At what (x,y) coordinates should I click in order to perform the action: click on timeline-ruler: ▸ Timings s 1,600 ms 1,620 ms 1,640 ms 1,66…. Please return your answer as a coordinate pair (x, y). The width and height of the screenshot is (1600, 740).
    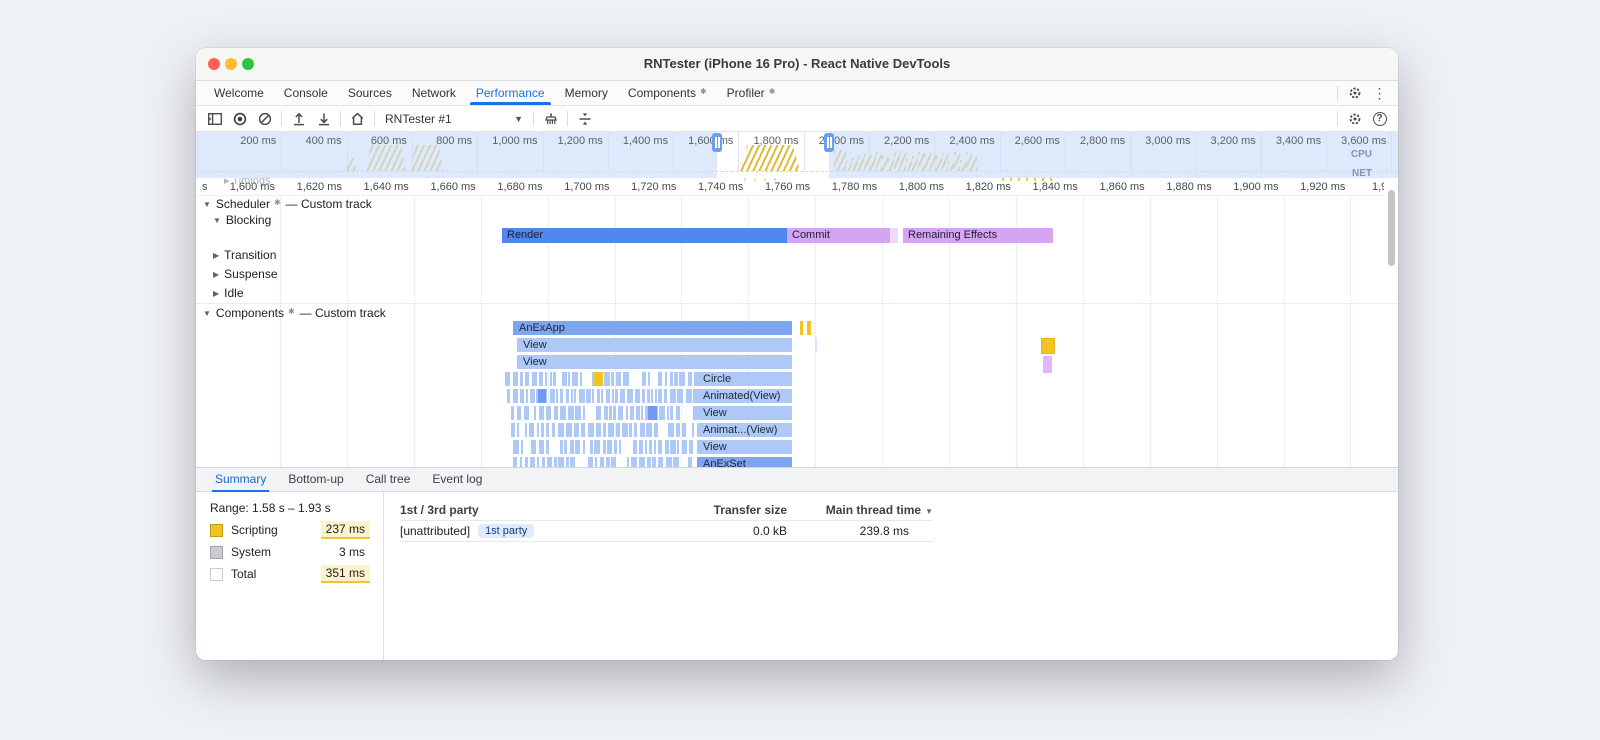
    Looking at the image, I should click on (790, 187).